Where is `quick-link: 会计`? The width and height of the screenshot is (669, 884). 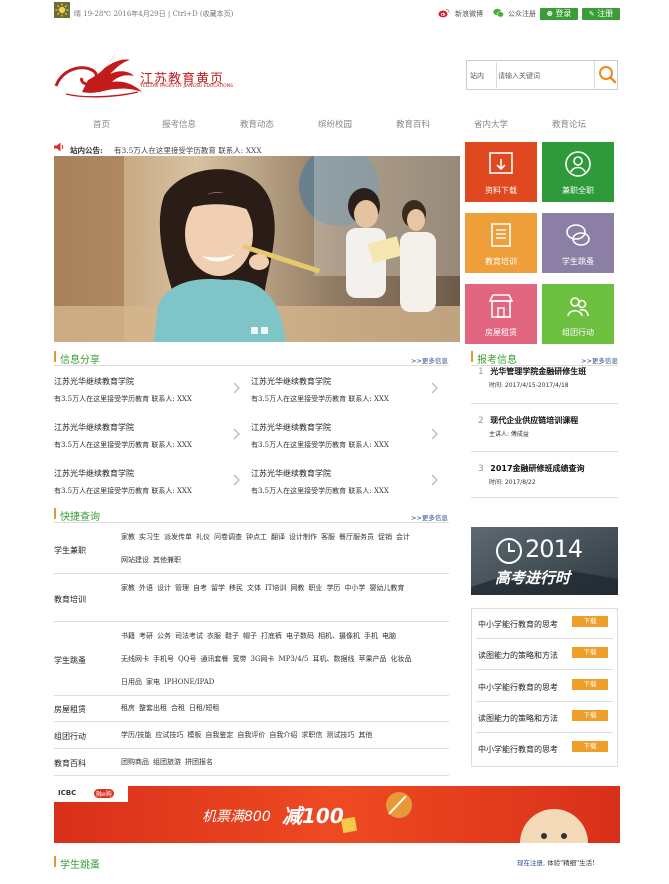
quick-link: 会计 is located at coordinates (403, 537).